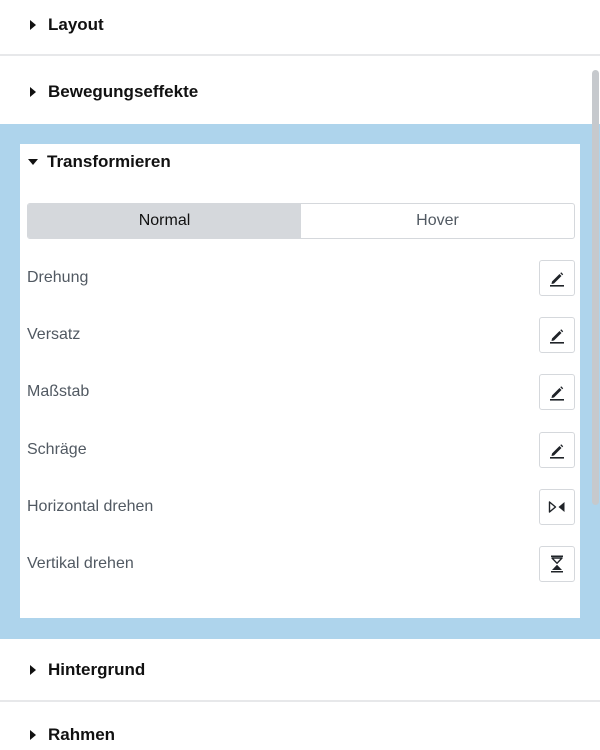 Image resolution: width=600 pixels, height=750 pixels. What do you see at coordinates (58, 277) in the screenshot?
I see `control-label: Drehung` at bounding box center [58, 277].